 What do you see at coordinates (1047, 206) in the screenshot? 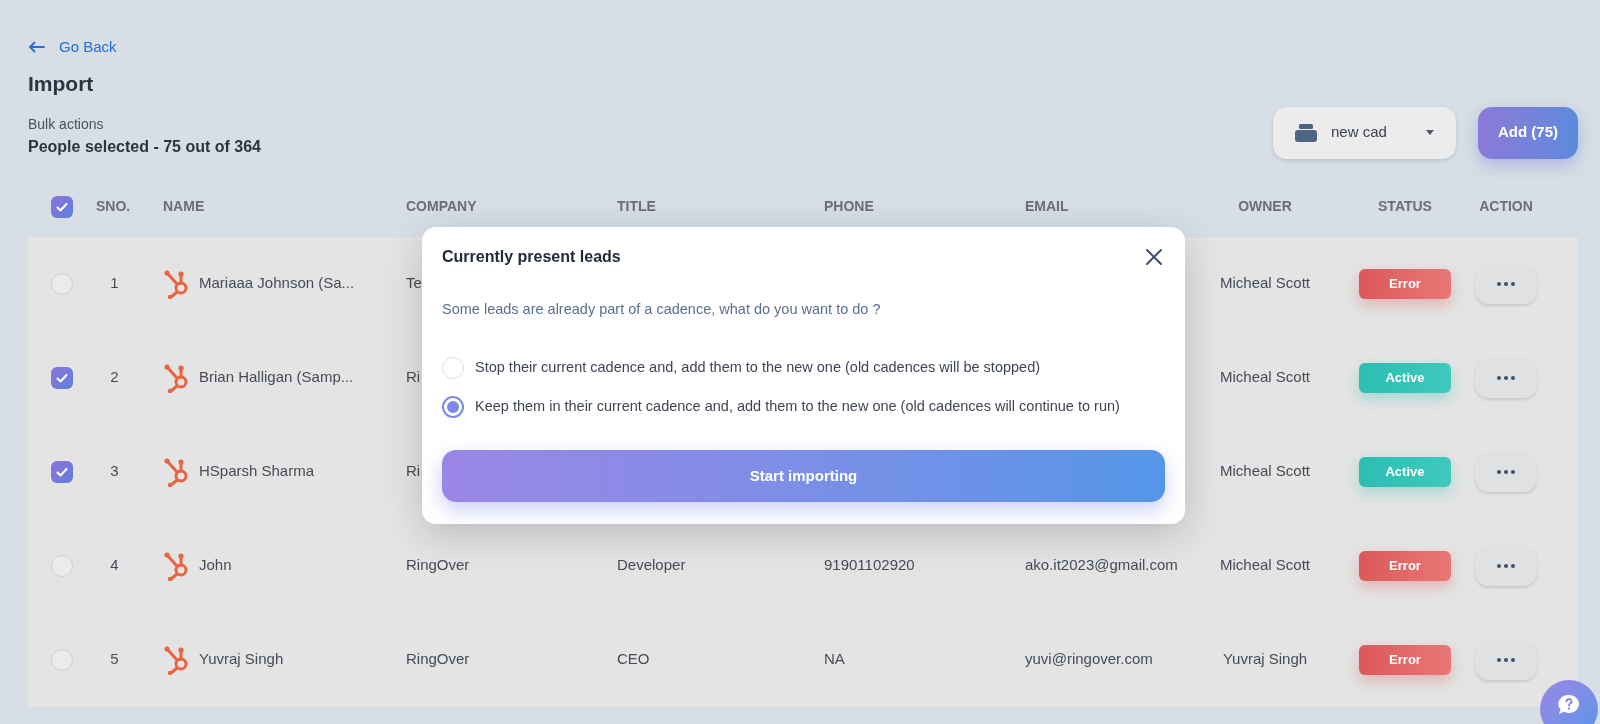
I see `column-header: EMAIL` at bounding box center [1047, 206].